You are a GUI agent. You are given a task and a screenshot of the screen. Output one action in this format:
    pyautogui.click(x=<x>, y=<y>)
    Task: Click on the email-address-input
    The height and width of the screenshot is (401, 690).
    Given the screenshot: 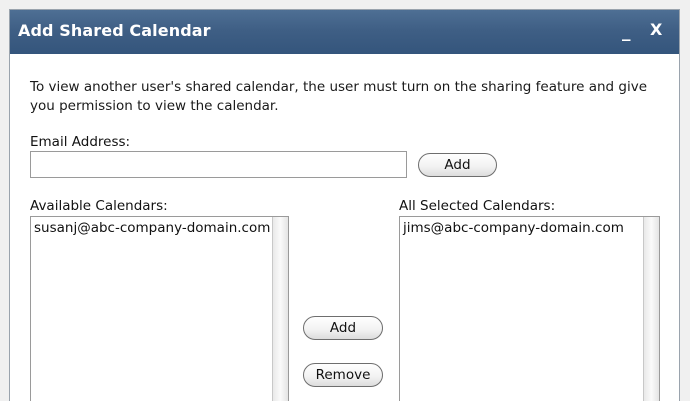 What is the action you would take?
    pyautogui.click(x=218, y=164)
    